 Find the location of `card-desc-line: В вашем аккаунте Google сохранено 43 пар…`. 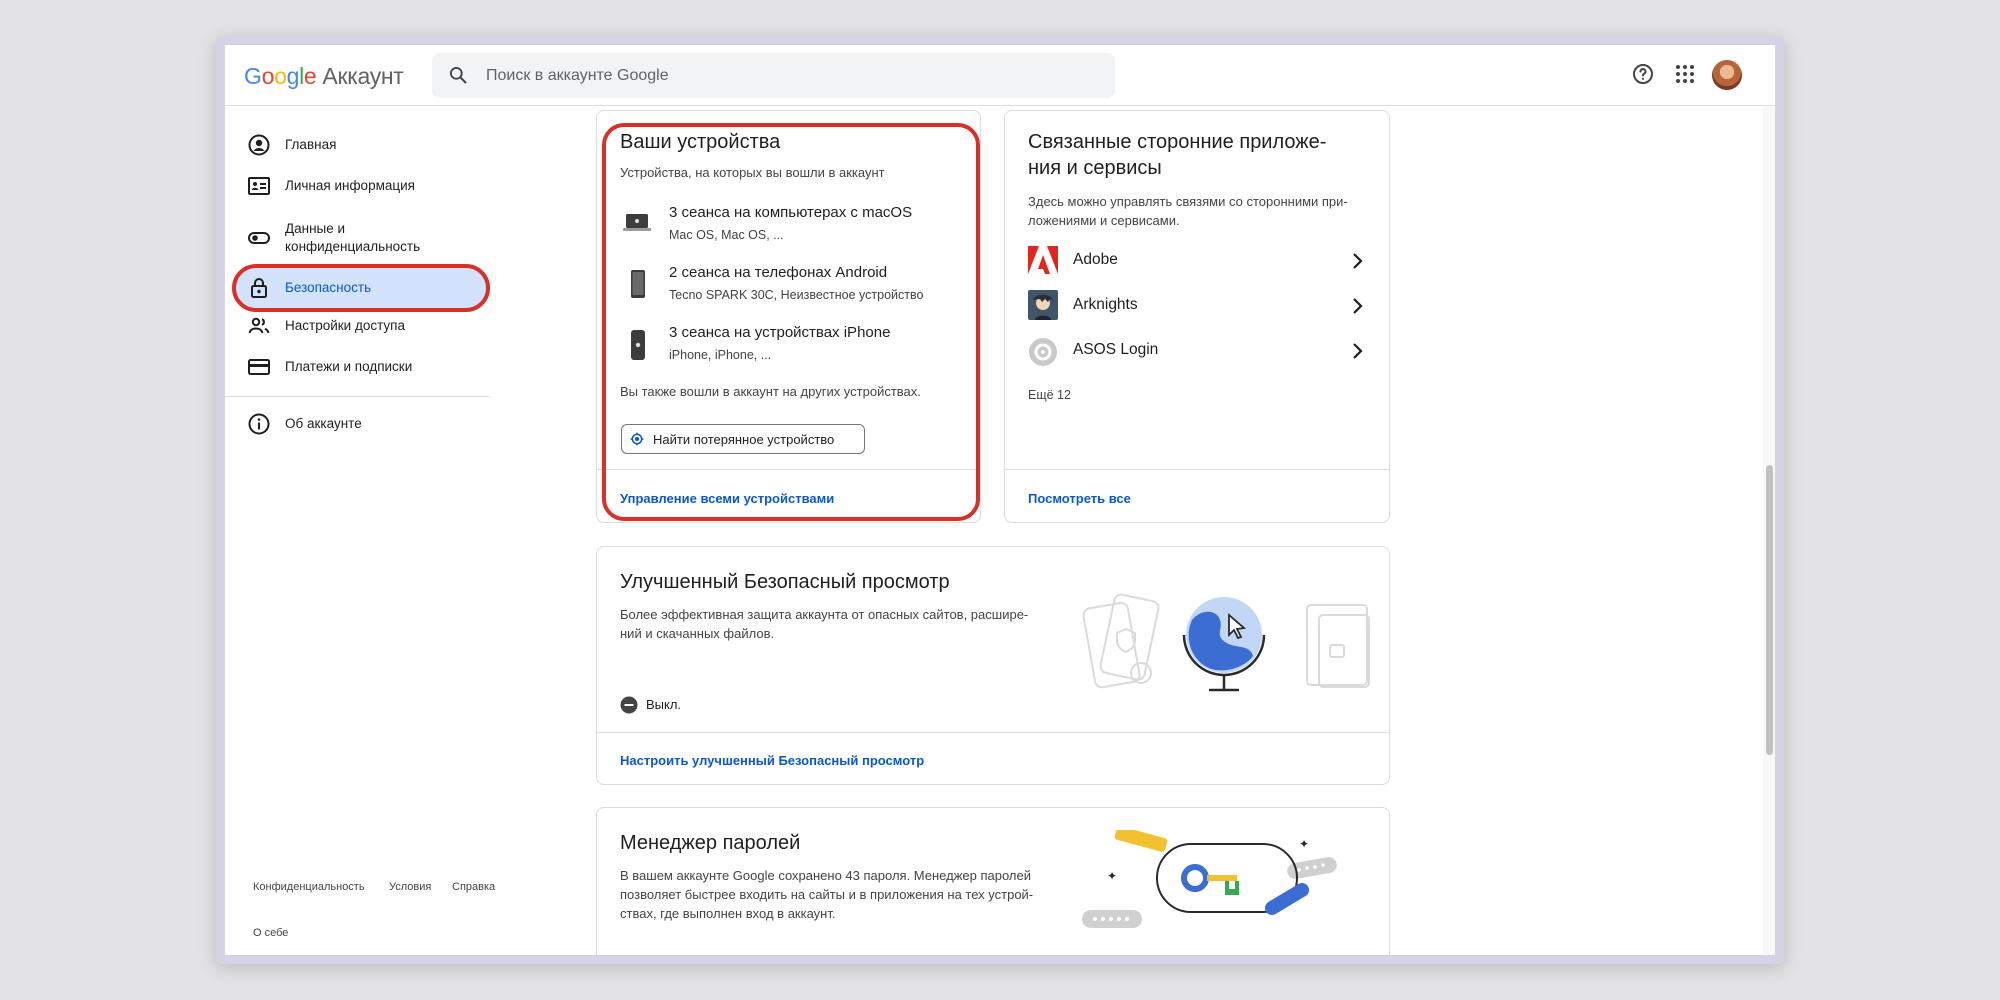

card-desc-line: В вашем аккаунте Google сохранено 43 пар… is located at coordinates (826, 875).